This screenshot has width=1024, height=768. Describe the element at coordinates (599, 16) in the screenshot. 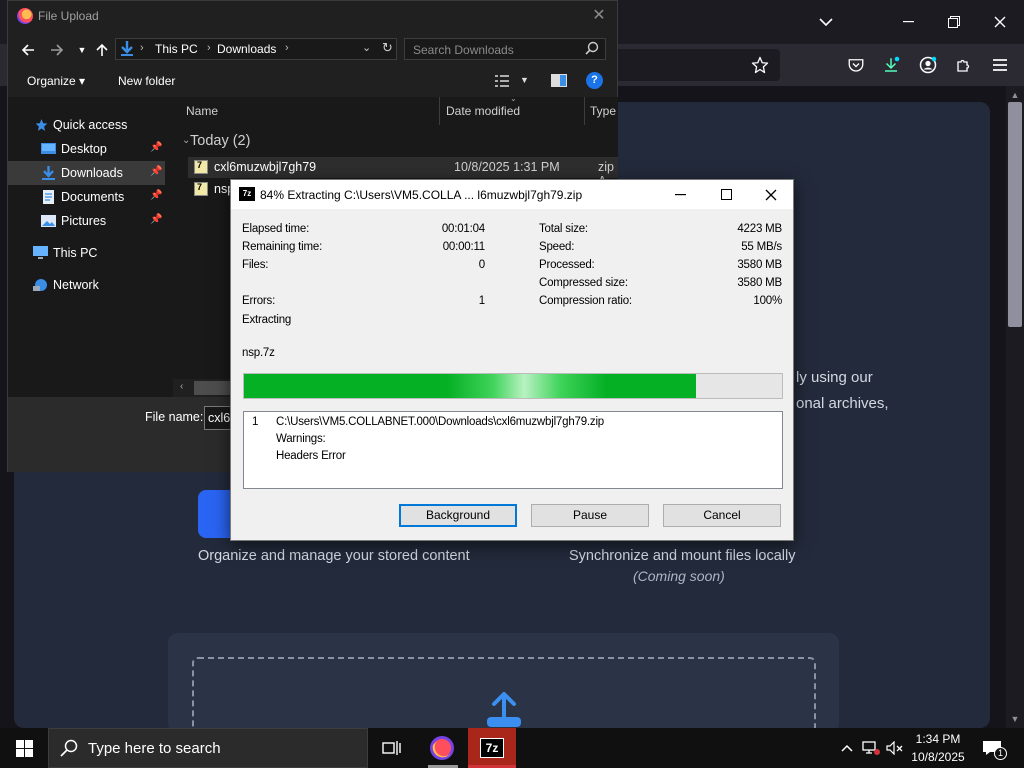

I see `close-icon: ✕` at that location.